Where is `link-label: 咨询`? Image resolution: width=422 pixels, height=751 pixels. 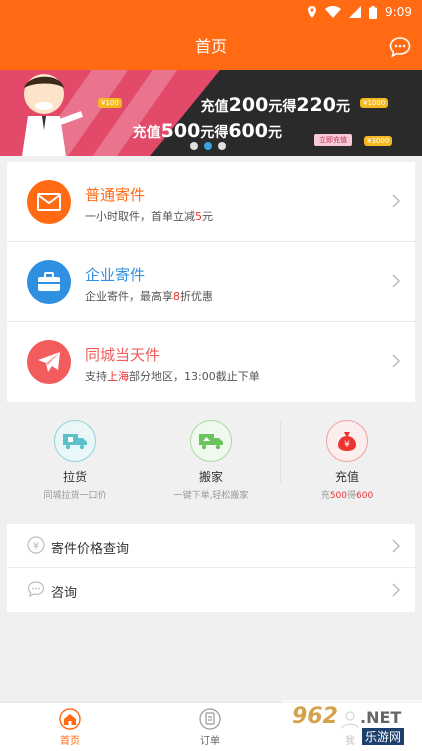 link-label: 咨询 is located at coordinates (64, 593).